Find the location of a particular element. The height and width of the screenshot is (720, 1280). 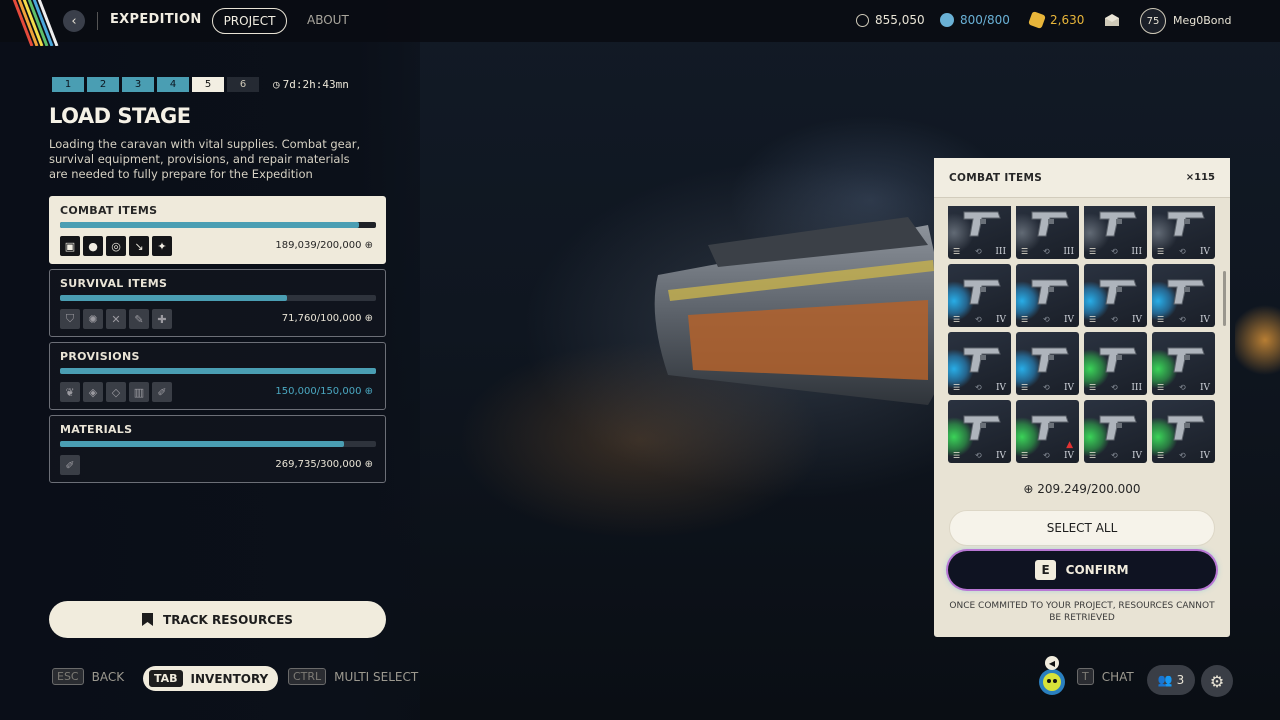

plant-icon: ❦ is located at coordinates (70, 392).